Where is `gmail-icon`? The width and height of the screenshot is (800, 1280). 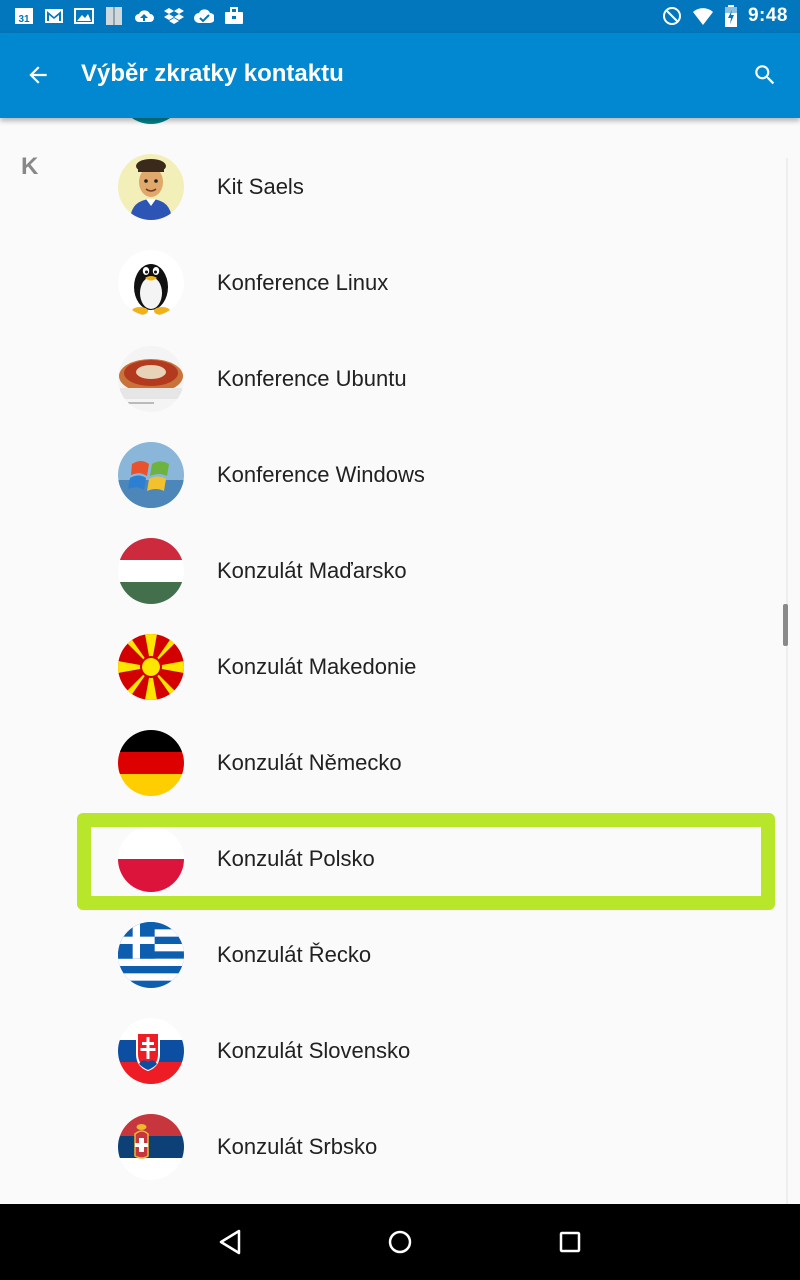
gmail-icon is located at coordinates (54, 16).